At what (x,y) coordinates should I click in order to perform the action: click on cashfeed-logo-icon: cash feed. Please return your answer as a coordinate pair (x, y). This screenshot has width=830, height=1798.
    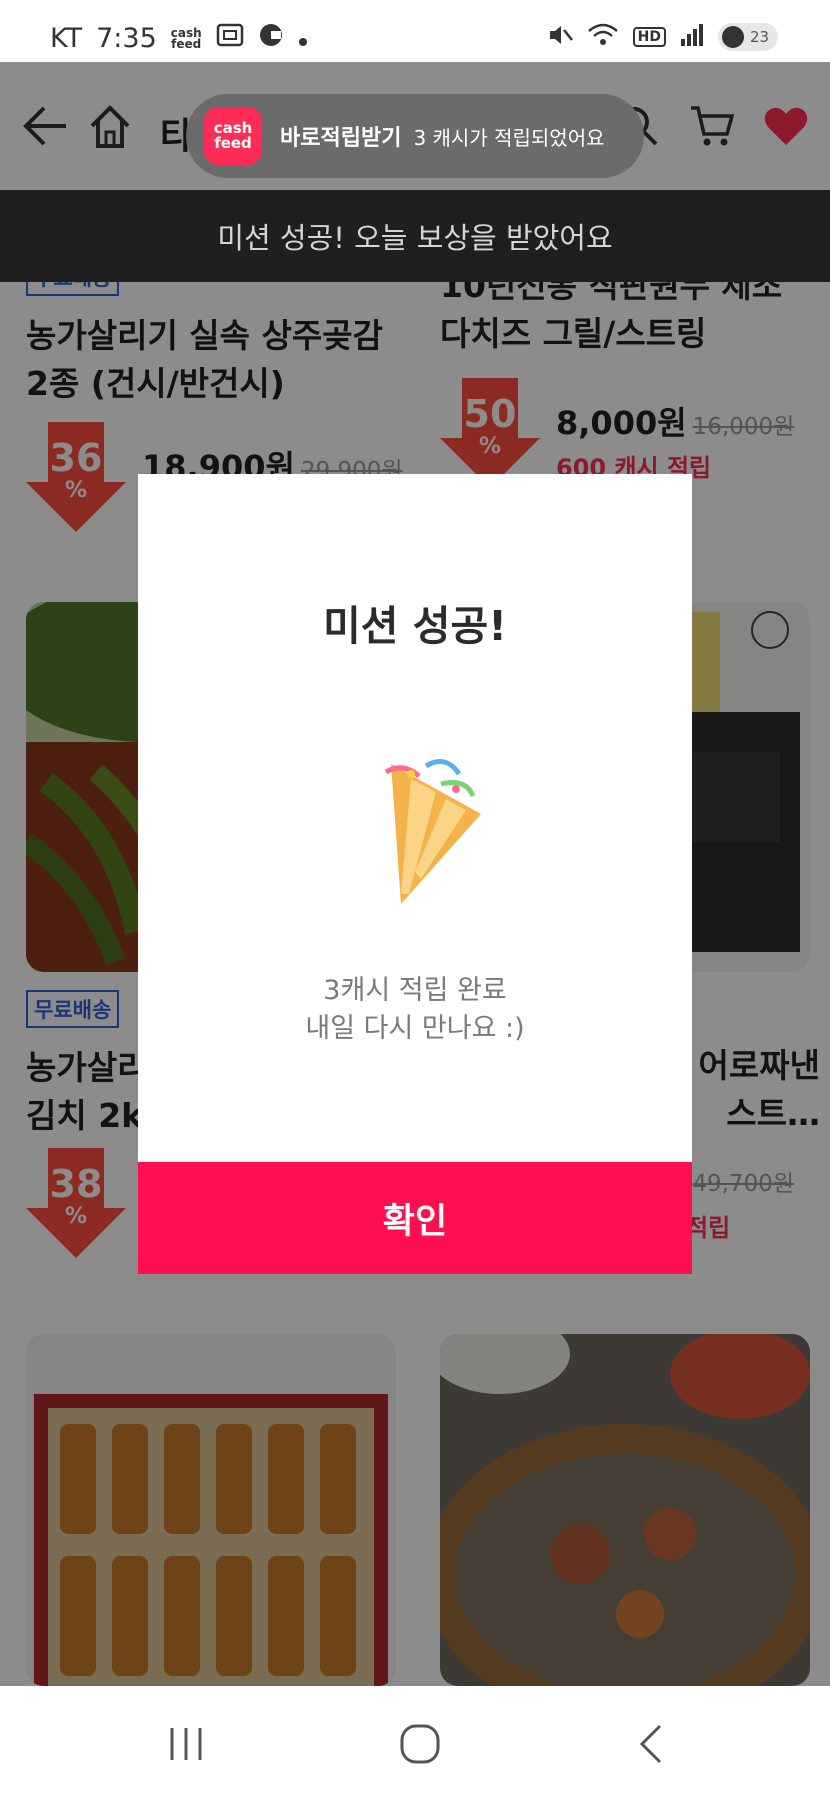
    Looking at the image, I should click on (233, 136).